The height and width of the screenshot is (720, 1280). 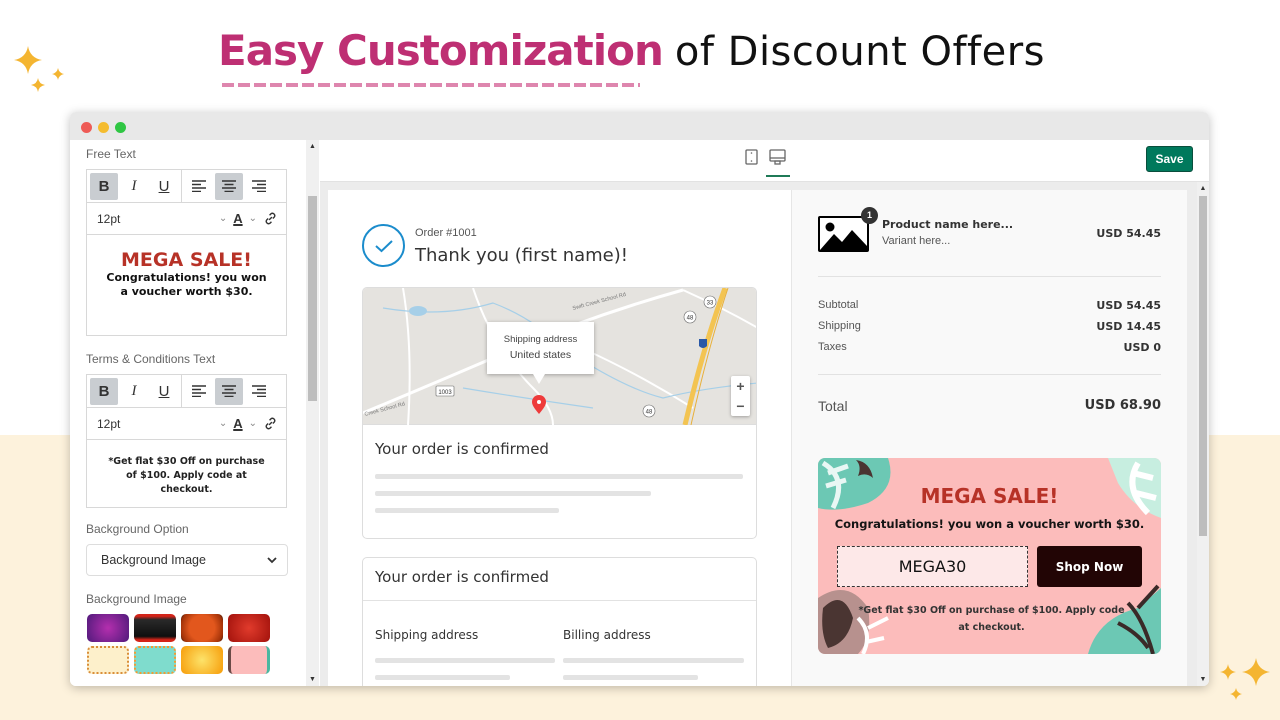 I want to click on swatch-orange-grunge, so click(x=202, y=628).